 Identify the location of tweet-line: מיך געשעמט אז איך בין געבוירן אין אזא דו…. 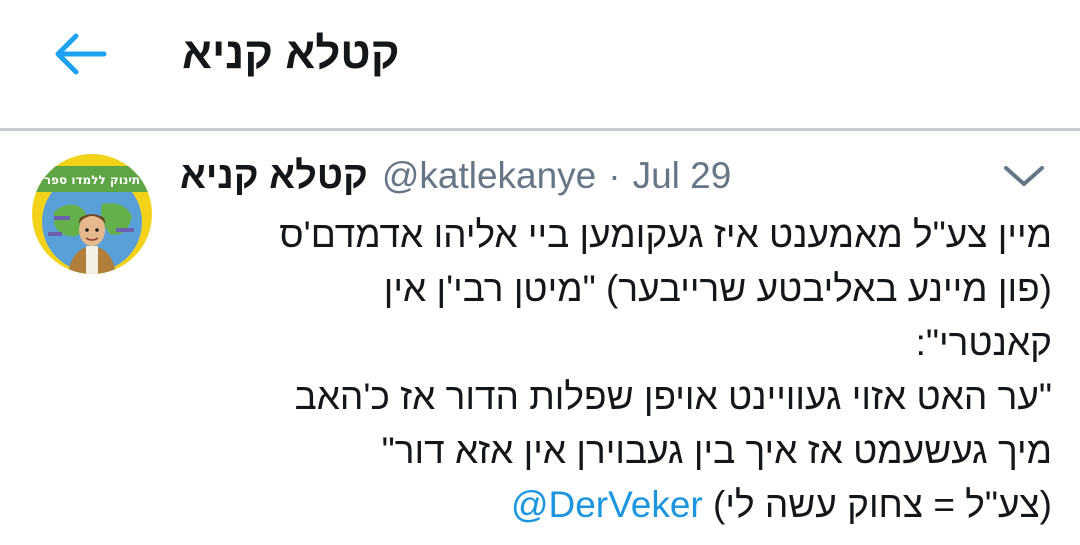
(716, 450).